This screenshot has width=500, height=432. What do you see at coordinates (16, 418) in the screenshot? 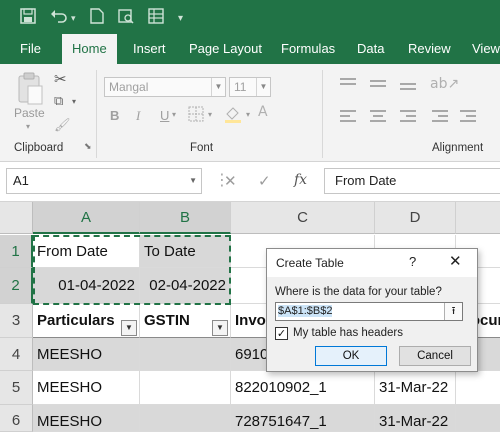
I see `row-header-6: 6` at bounding box center [16, 418].